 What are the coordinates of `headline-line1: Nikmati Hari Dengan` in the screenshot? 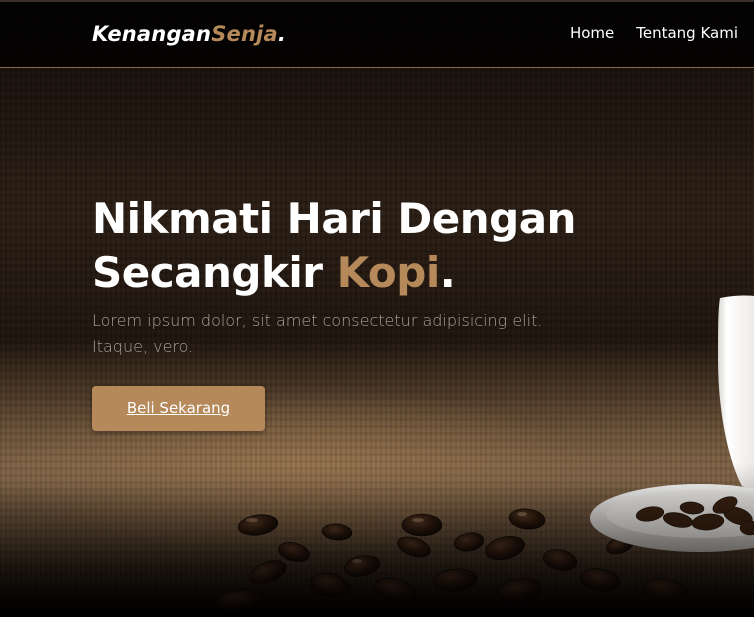 It's located at (334, 218).